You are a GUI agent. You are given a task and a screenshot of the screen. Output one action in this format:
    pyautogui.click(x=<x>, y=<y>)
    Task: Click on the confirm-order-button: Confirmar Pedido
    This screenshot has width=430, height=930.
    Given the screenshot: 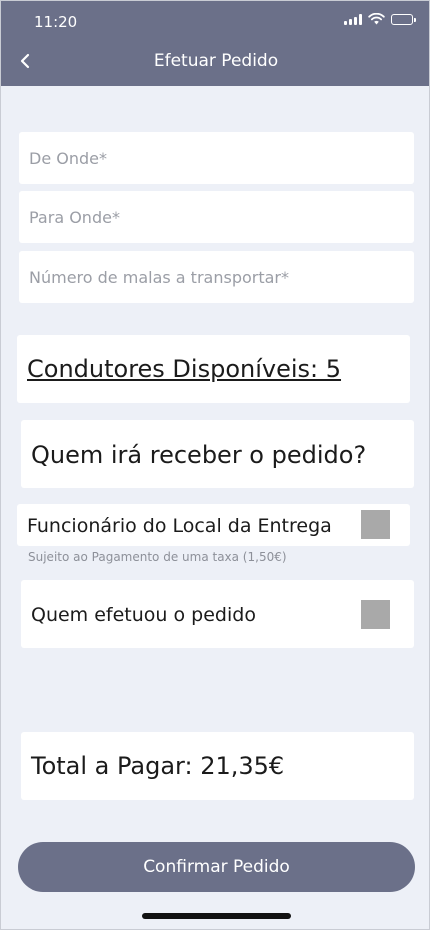 What is the action you would take?
    pyautogui.click(x=216, y=867)
    